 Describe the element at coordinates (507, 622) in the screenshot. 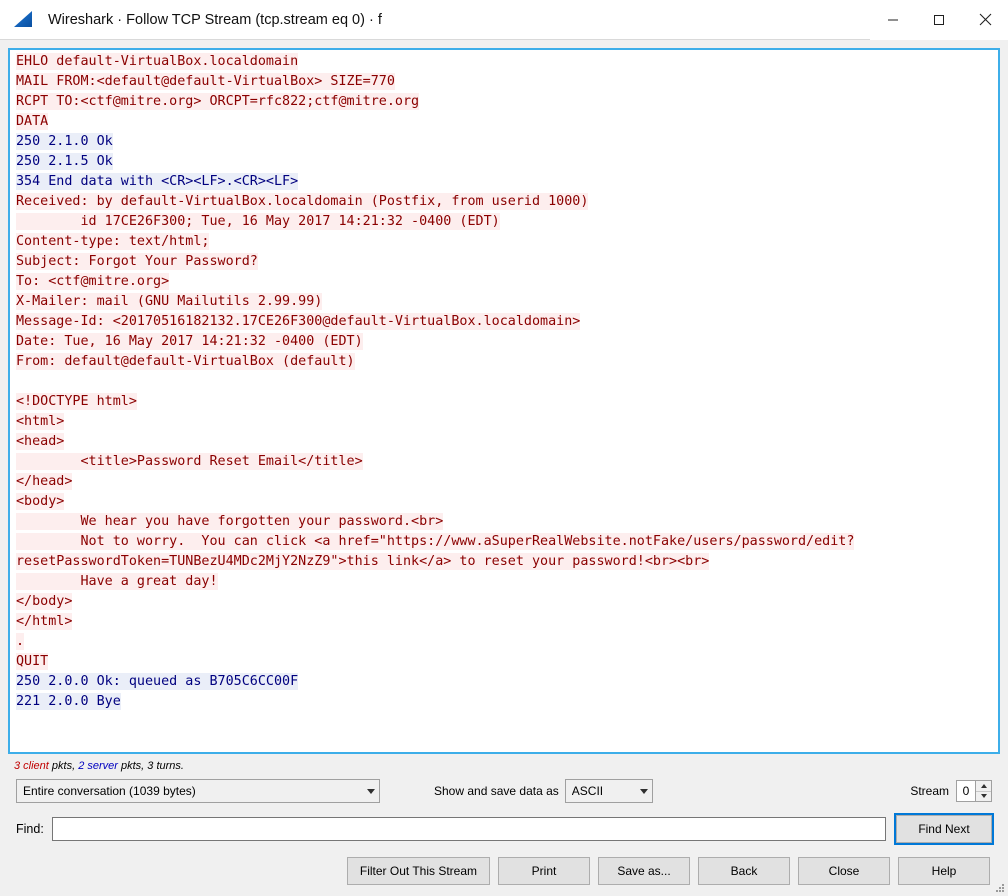

I see `stream-line: </html>` at that location.